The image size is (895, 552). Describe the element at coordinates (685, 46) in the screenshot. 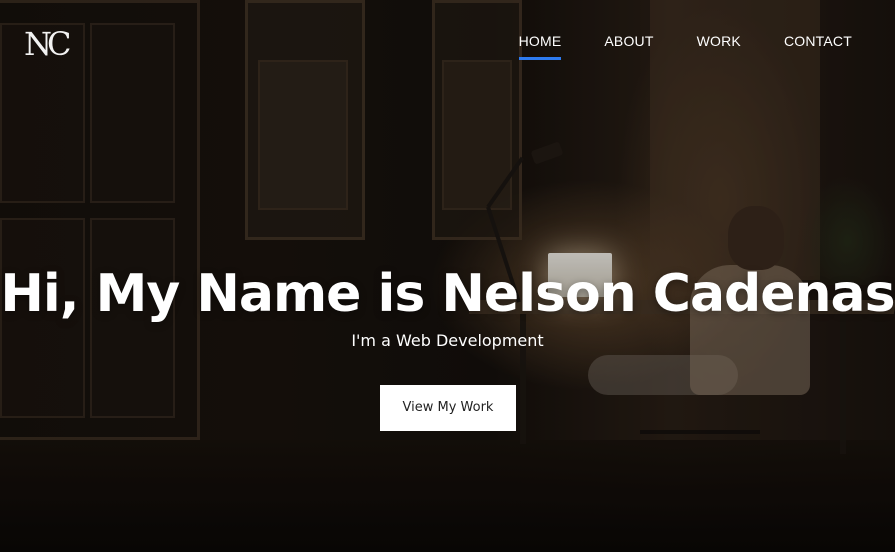

I see `main-nav: HOME ABOUT WORK CONTACT` at that location.